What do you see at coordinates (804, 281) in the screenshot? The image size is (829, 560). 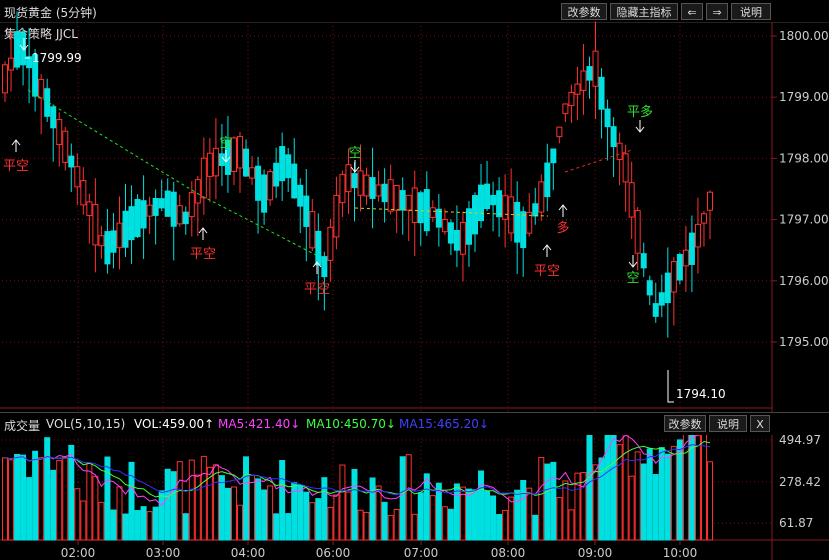 I see `price-tick: 1796.00` at bounding box center [804, 281].